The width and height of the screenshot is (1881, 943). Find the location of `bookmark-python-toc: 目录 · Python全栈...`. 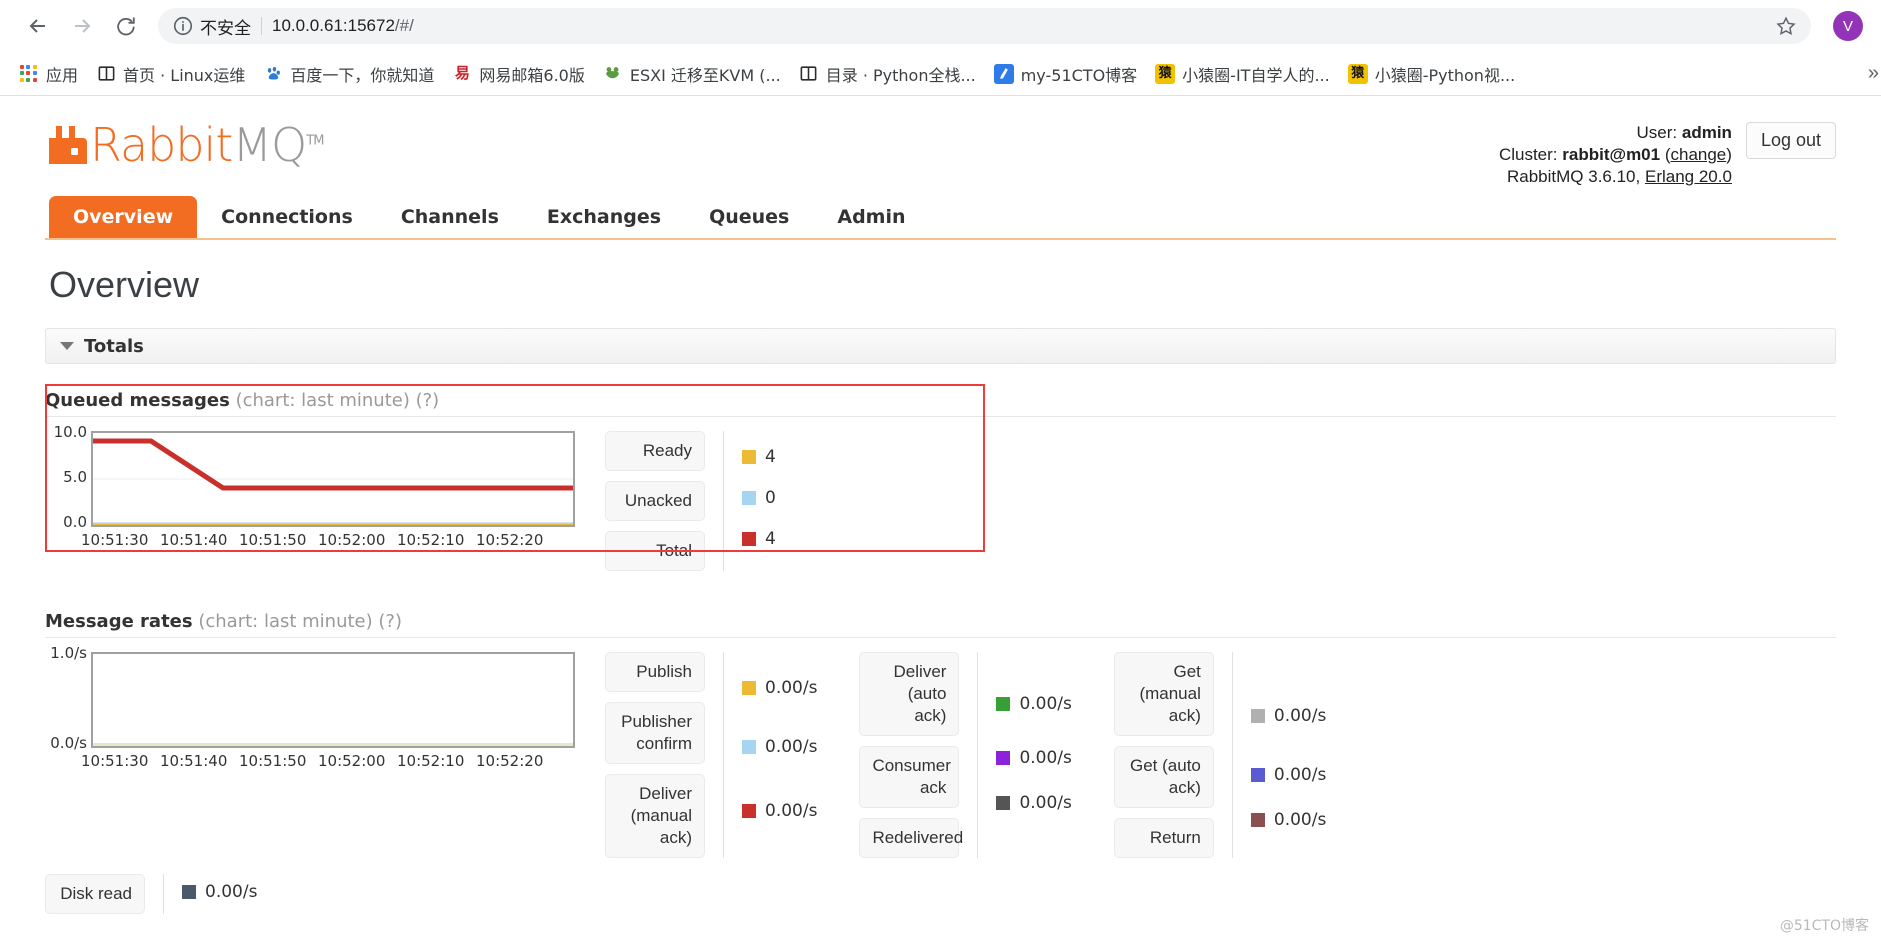

bookmark-python-toc: 目录 · Python全栈... is located at coordinates (887, 74).